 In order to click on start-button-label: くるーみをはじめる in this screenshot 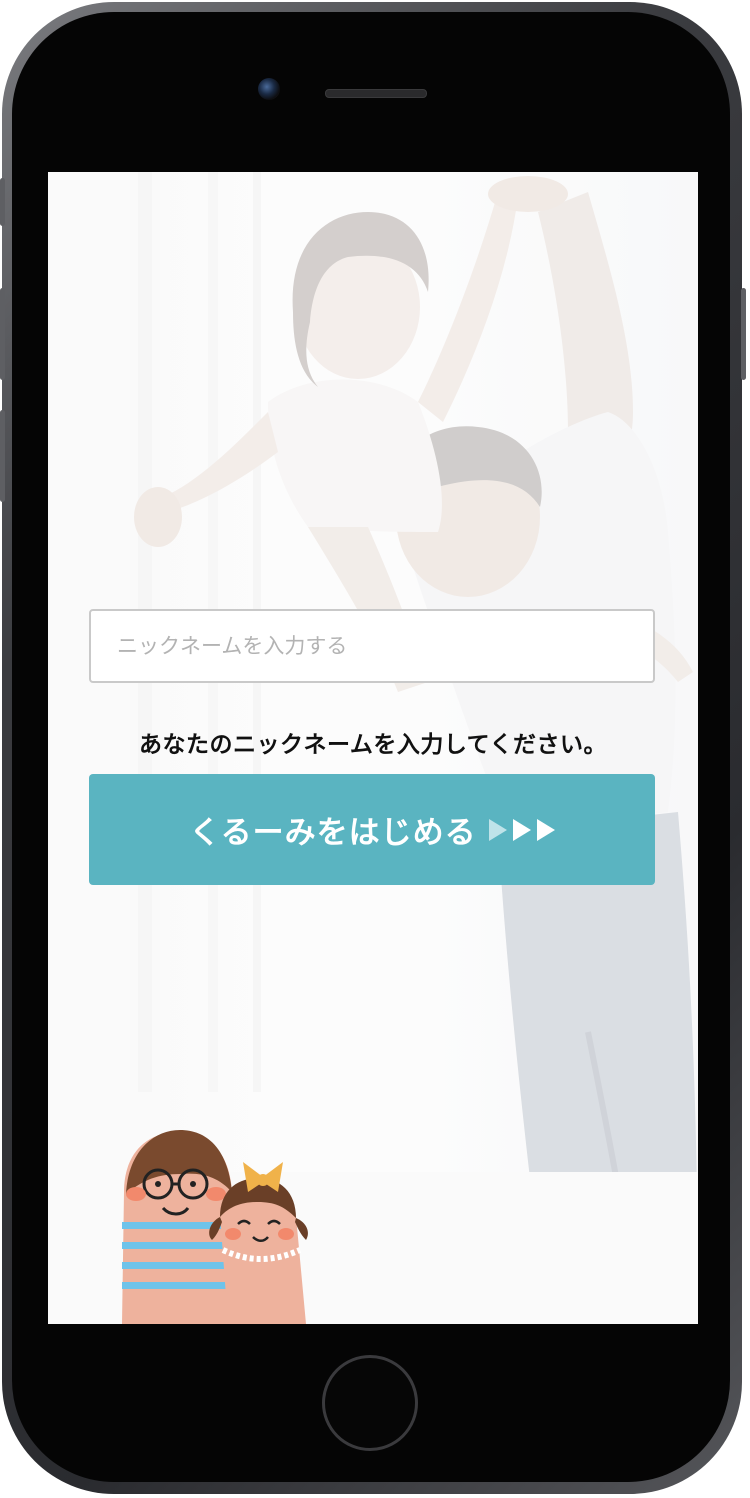, I will do `click(333, 833)`.